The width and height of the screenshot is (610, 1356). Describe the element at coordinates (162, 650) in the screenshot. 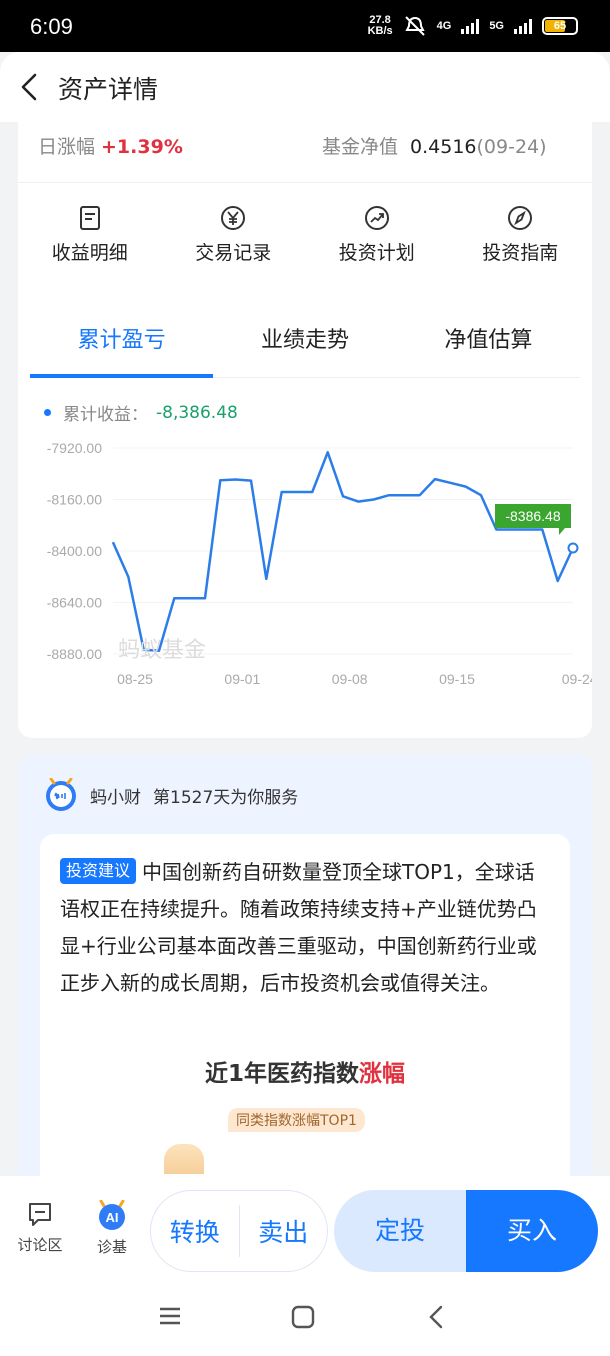

I see `watermark-text: 蚂蚁基金` at that location.